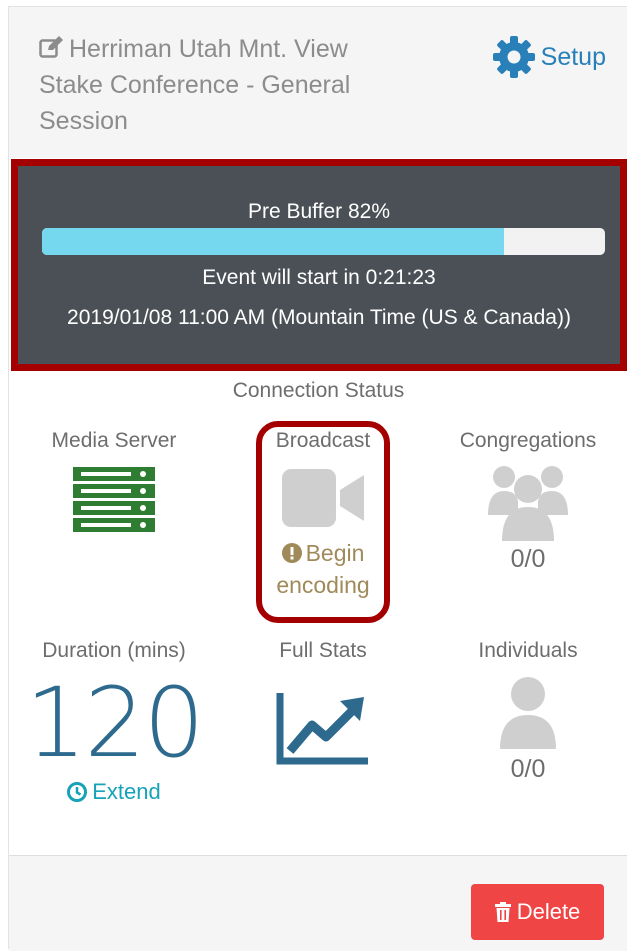 The image size is (627, 951). I want to click on prebuffer-progress-fill, so click(273, 241).